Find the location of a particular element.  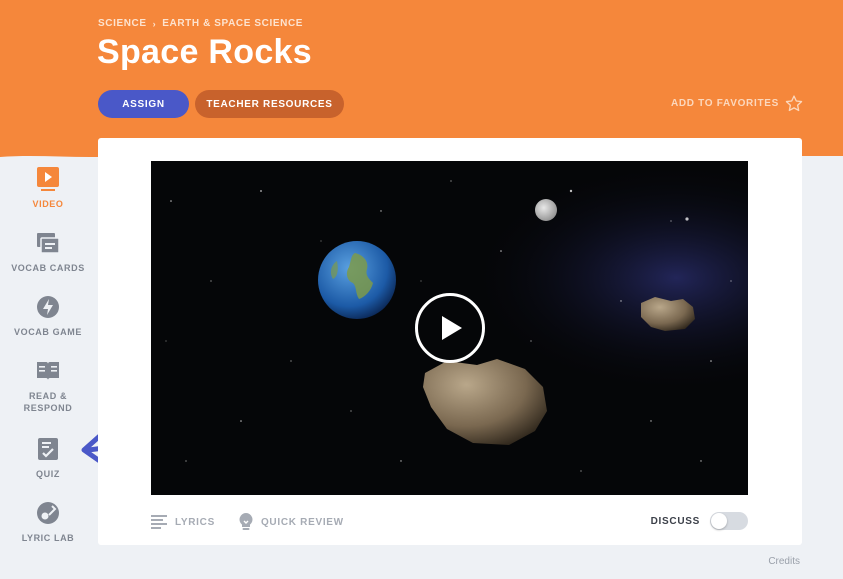

play-button is located at coordinates (450, 328).